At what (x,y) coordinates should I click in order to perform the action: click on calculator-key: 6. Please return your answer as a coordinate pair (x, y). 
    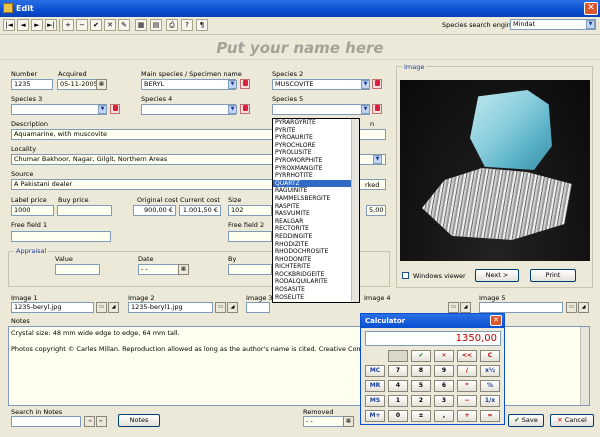
    Looking at the image, I should click on (444, 386).